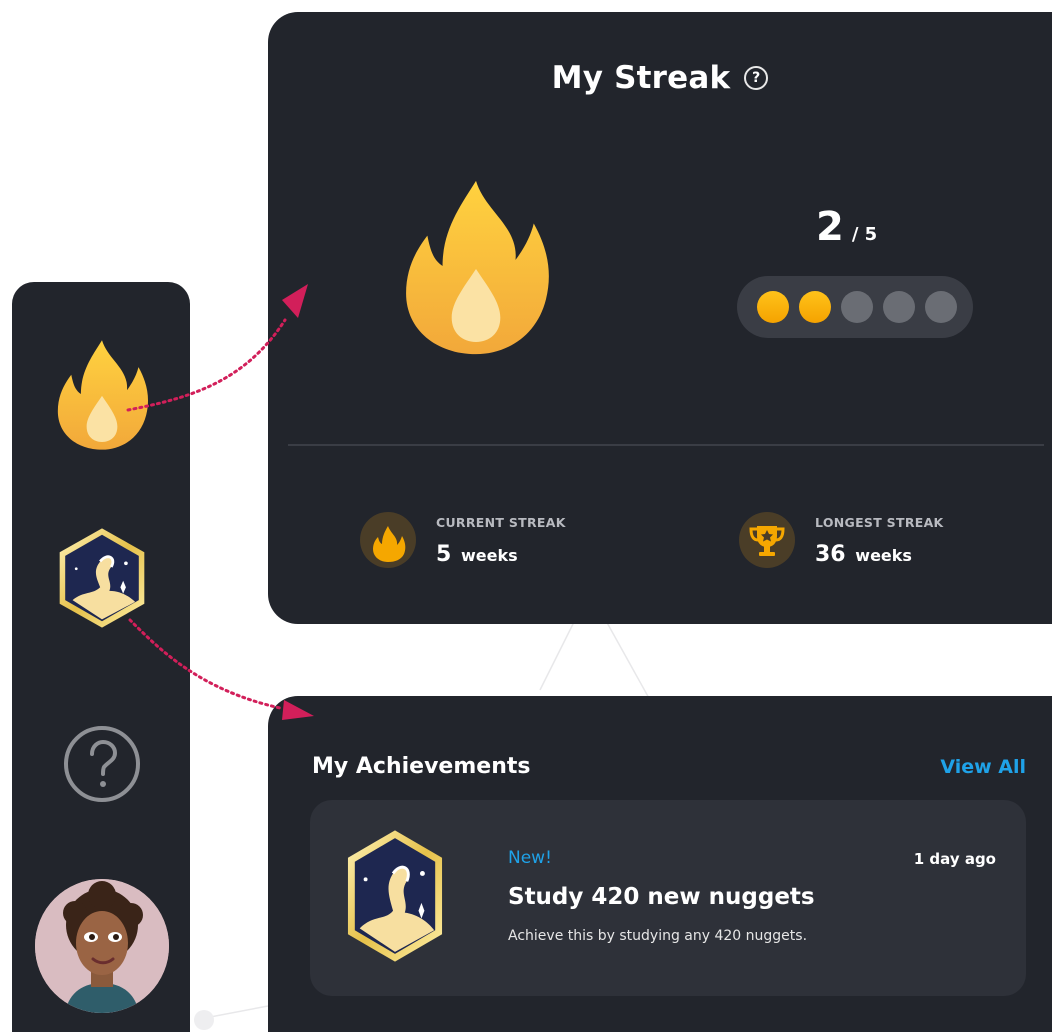 Image resolution: width=1052 pixels, height=1032 pixels. I want to click on streak-title-row: My Streak?, so click(660, 78).